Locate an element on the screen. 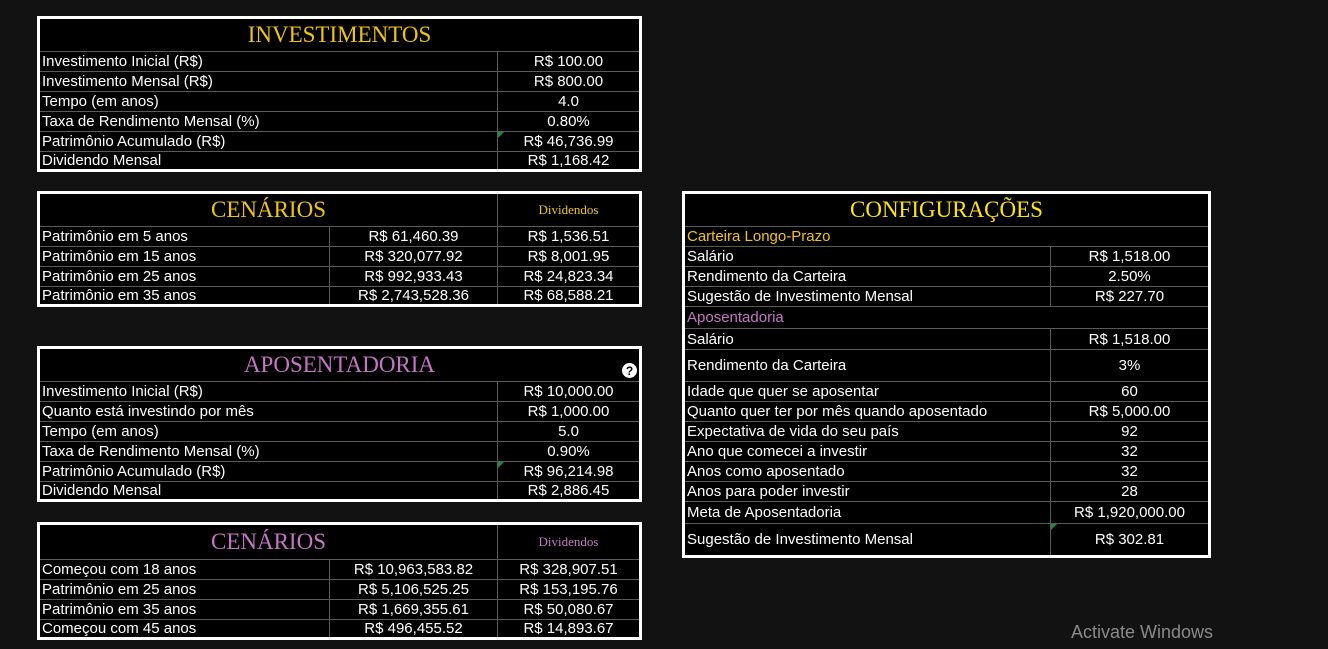 The height and width of the screenshot is (649, 1328). investimentos-label-taxa: Taxa de Rendimento Mensal (%) is located at coordinates (151, 121).